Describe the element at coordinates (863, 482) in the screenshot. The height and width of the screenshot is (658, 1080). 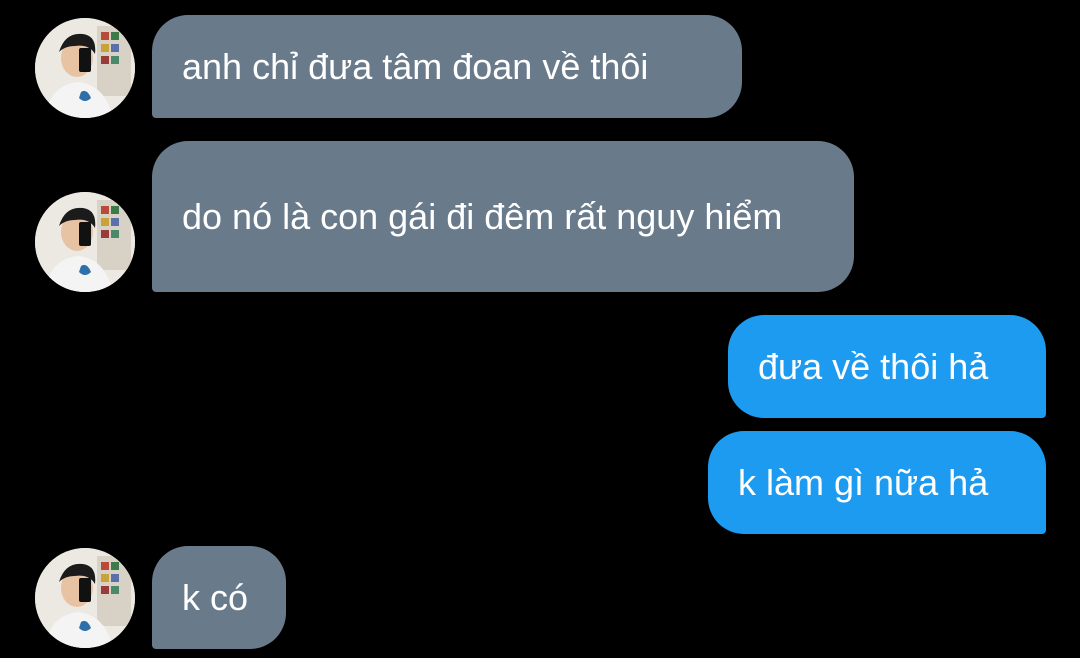
I see `message-text: k làm gì nữa hả` at that location.